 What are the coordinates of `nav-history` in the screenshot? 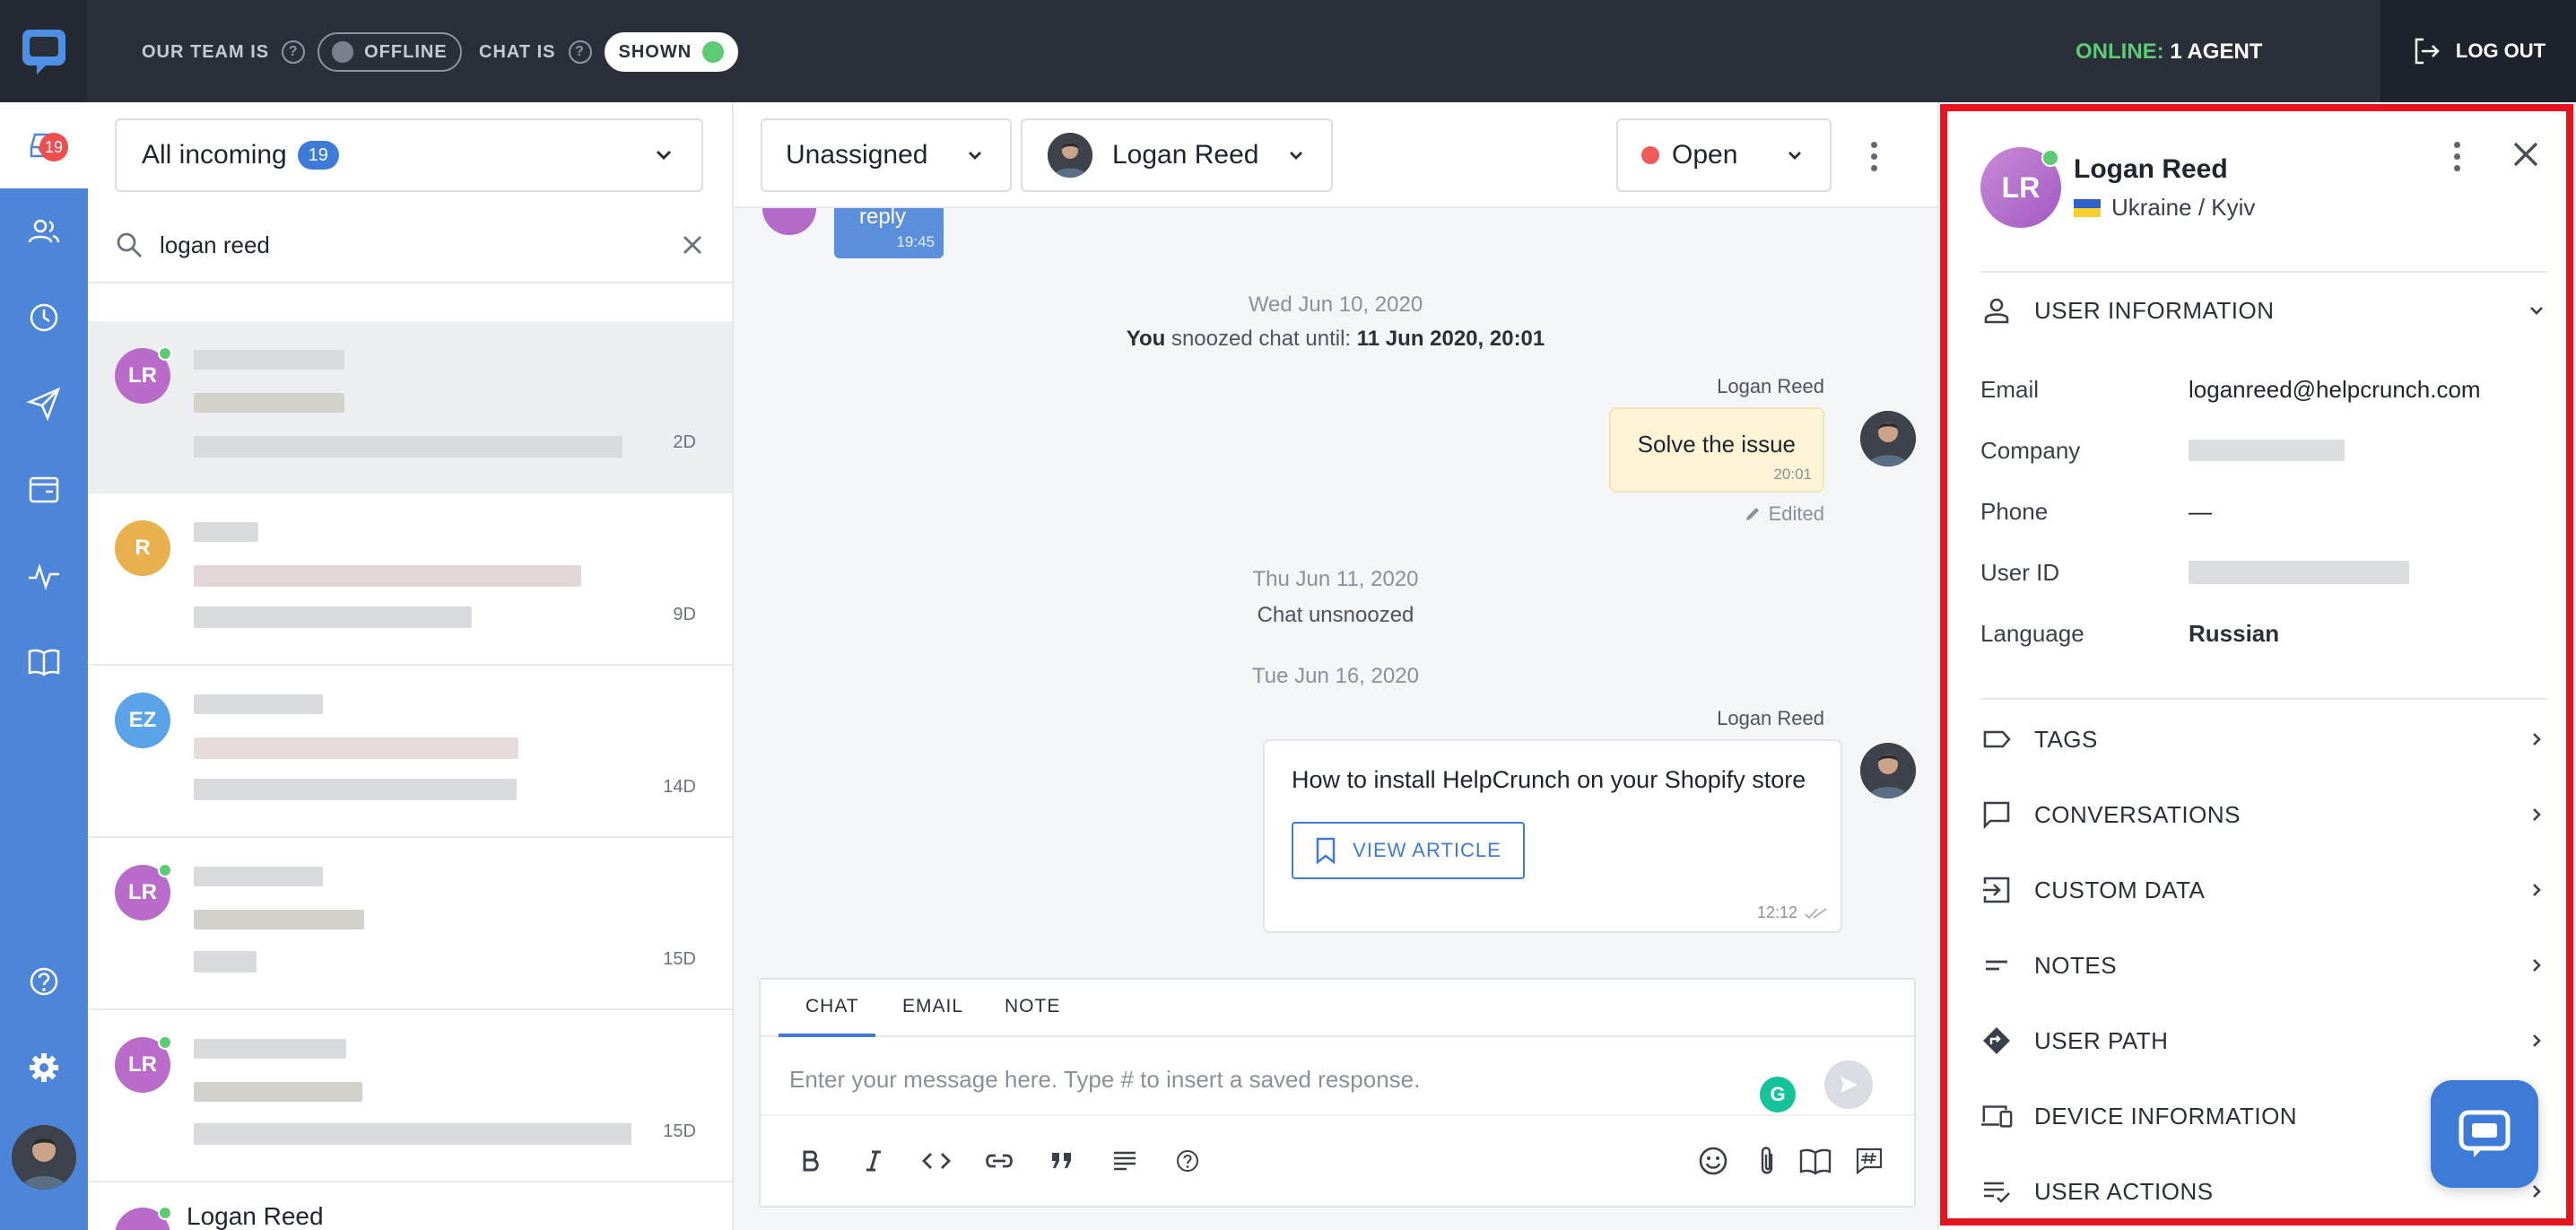 It's located at (44, 318).